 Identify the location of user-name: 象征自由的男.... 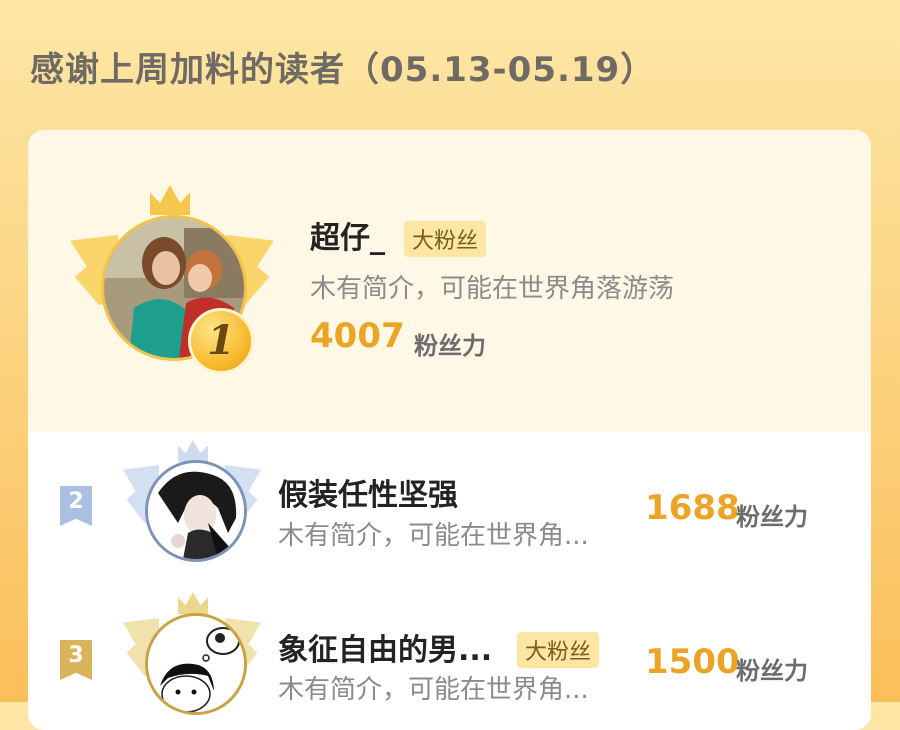
(385, 647).